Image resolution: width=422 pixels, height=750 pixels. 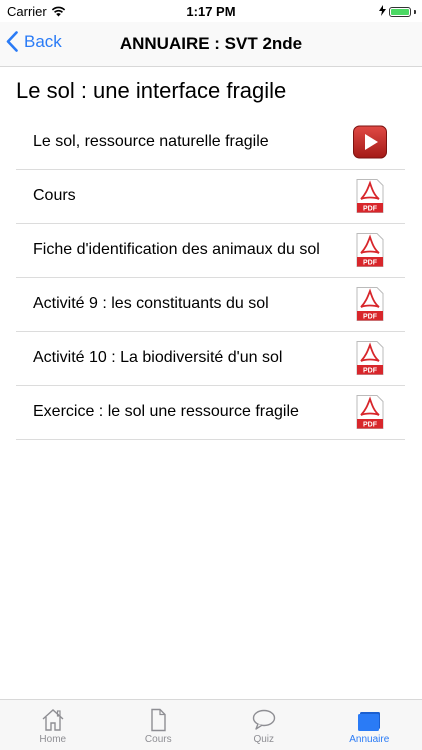 I want to click on list-item-video: Le sol, ressource naturelle fragile, so click(x=210, y=143).